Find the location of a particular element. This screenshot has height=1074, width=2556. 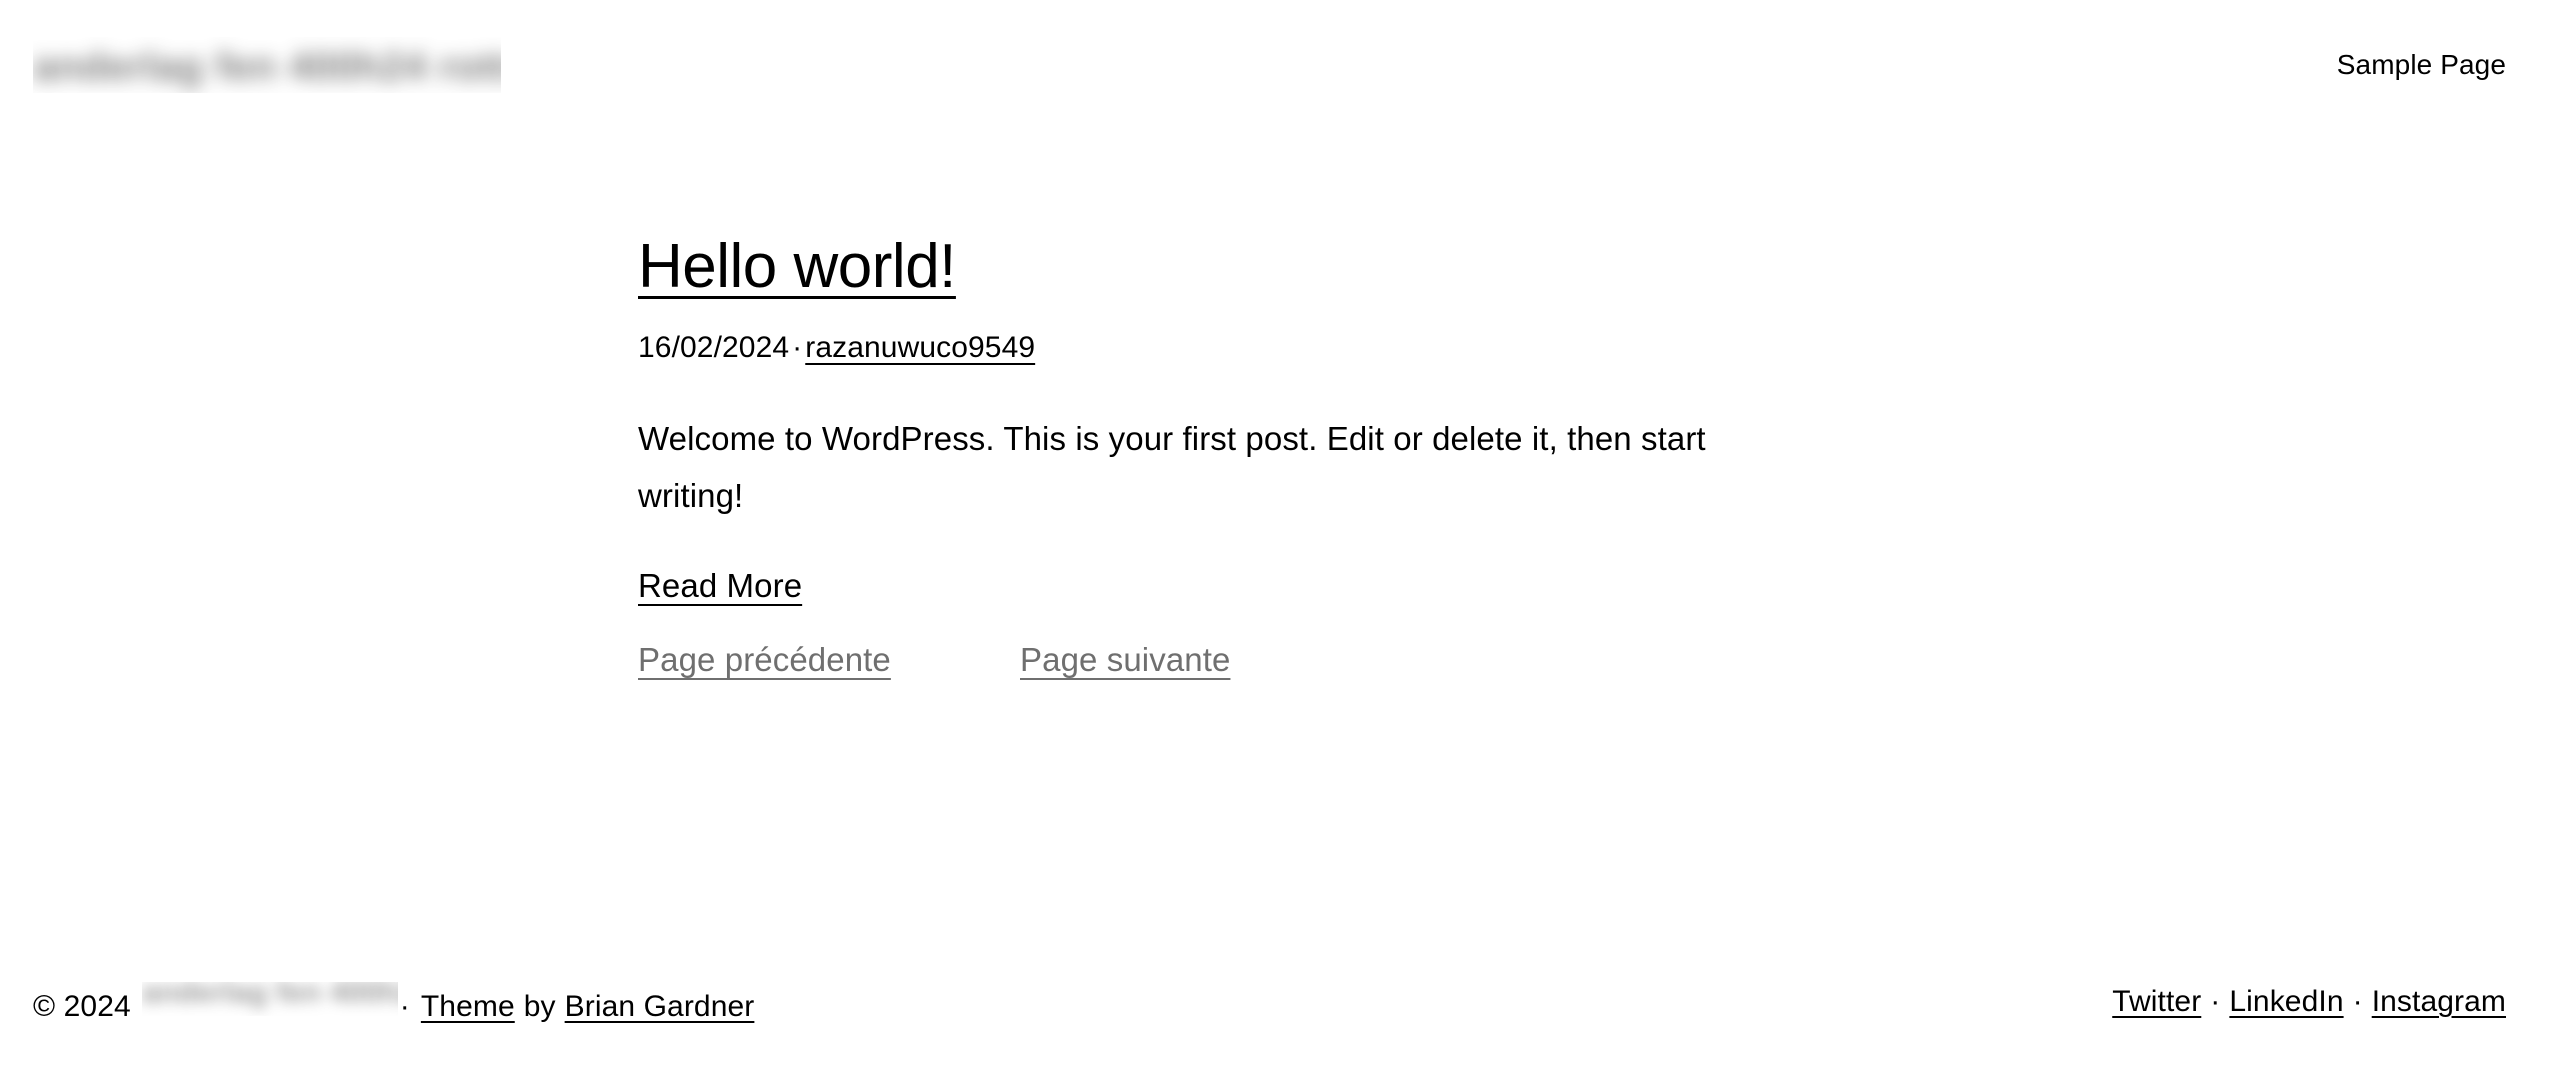

footer-site-name-redacted: anderlag fen 400h24 rottsep ep is located at coordinates (270, 999).